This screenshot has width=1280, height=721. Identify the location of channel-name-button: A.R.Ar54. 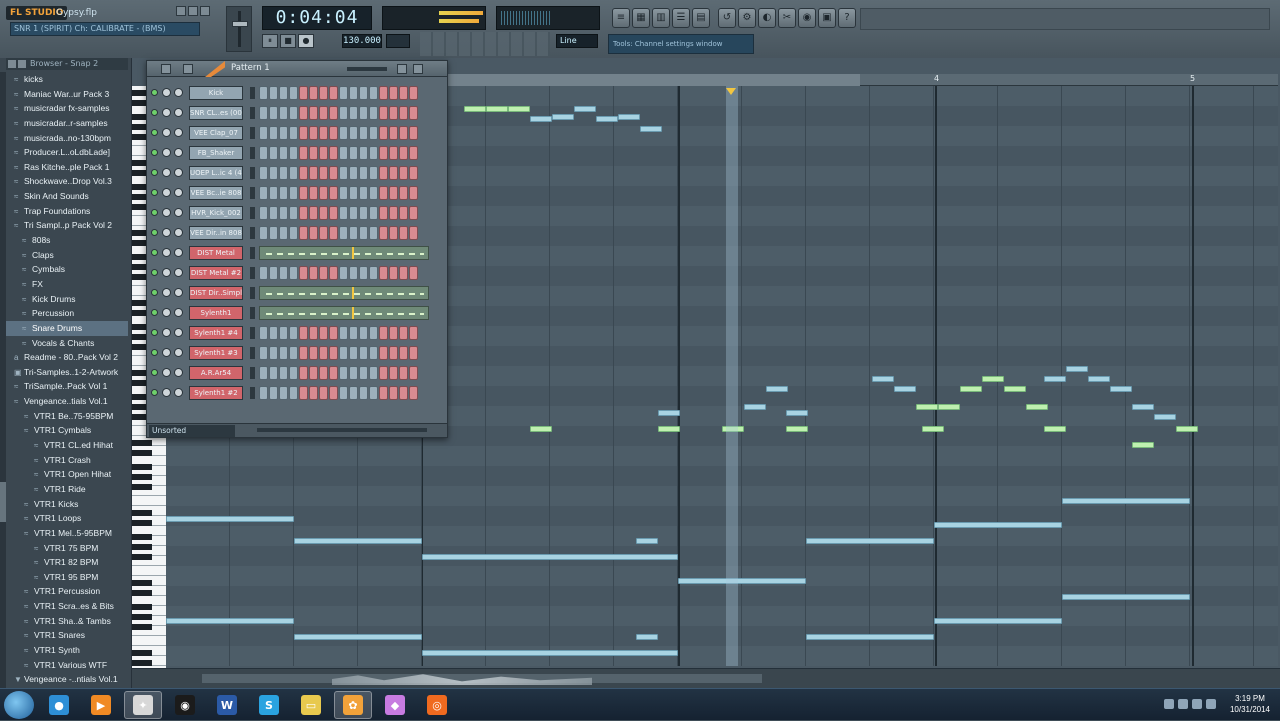
(216, 373).